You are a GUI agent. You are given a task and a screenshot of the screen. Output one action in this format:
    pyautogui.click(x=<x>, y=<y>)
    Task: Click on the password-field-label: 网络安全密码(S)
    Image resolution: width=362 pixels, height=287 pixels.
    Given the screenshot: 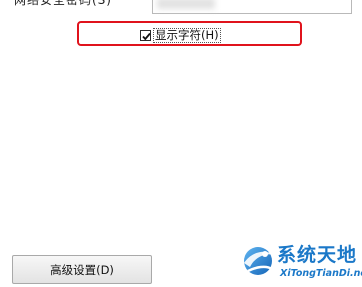 What is the action you would take?
    pyautogui.click(x=63, y=3)
    